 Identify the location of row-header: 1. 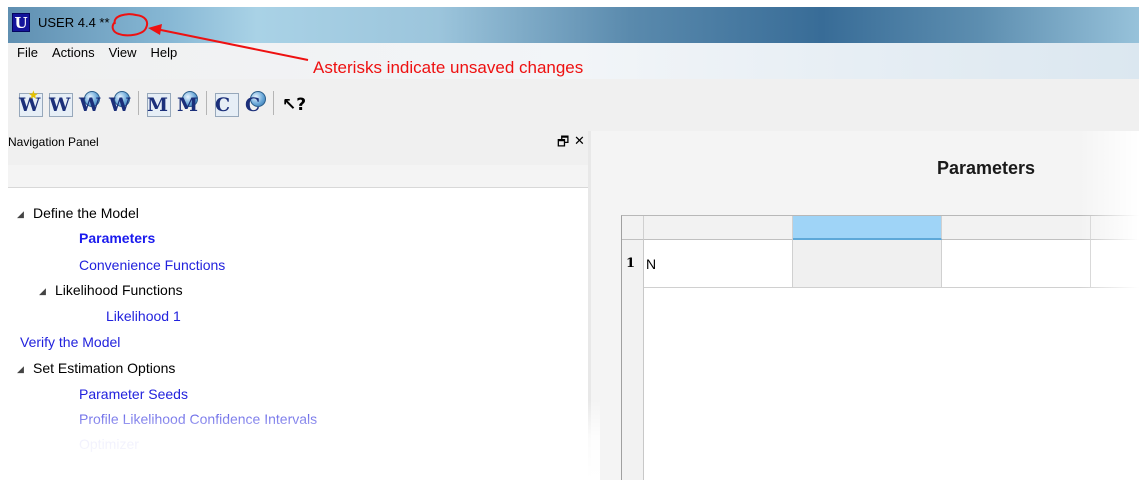
(633, 264).